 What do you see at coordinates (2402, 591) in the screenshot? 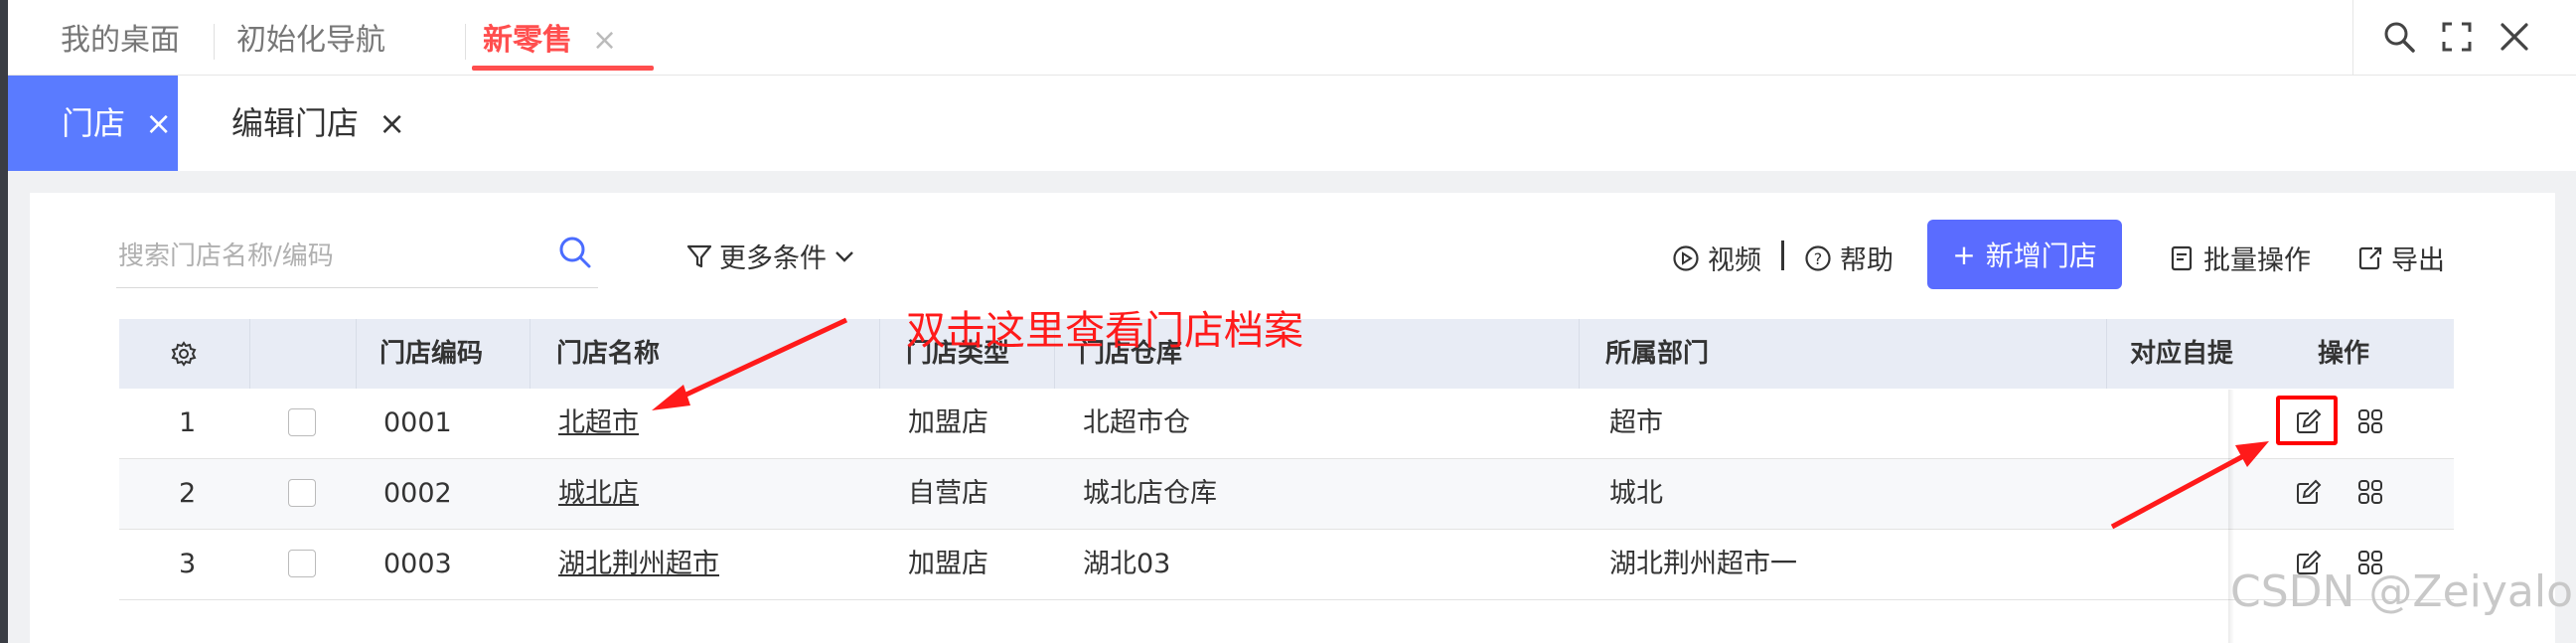
I see `watermark: CSDN @Zeiyalo` at bounding box center [2402, 591].